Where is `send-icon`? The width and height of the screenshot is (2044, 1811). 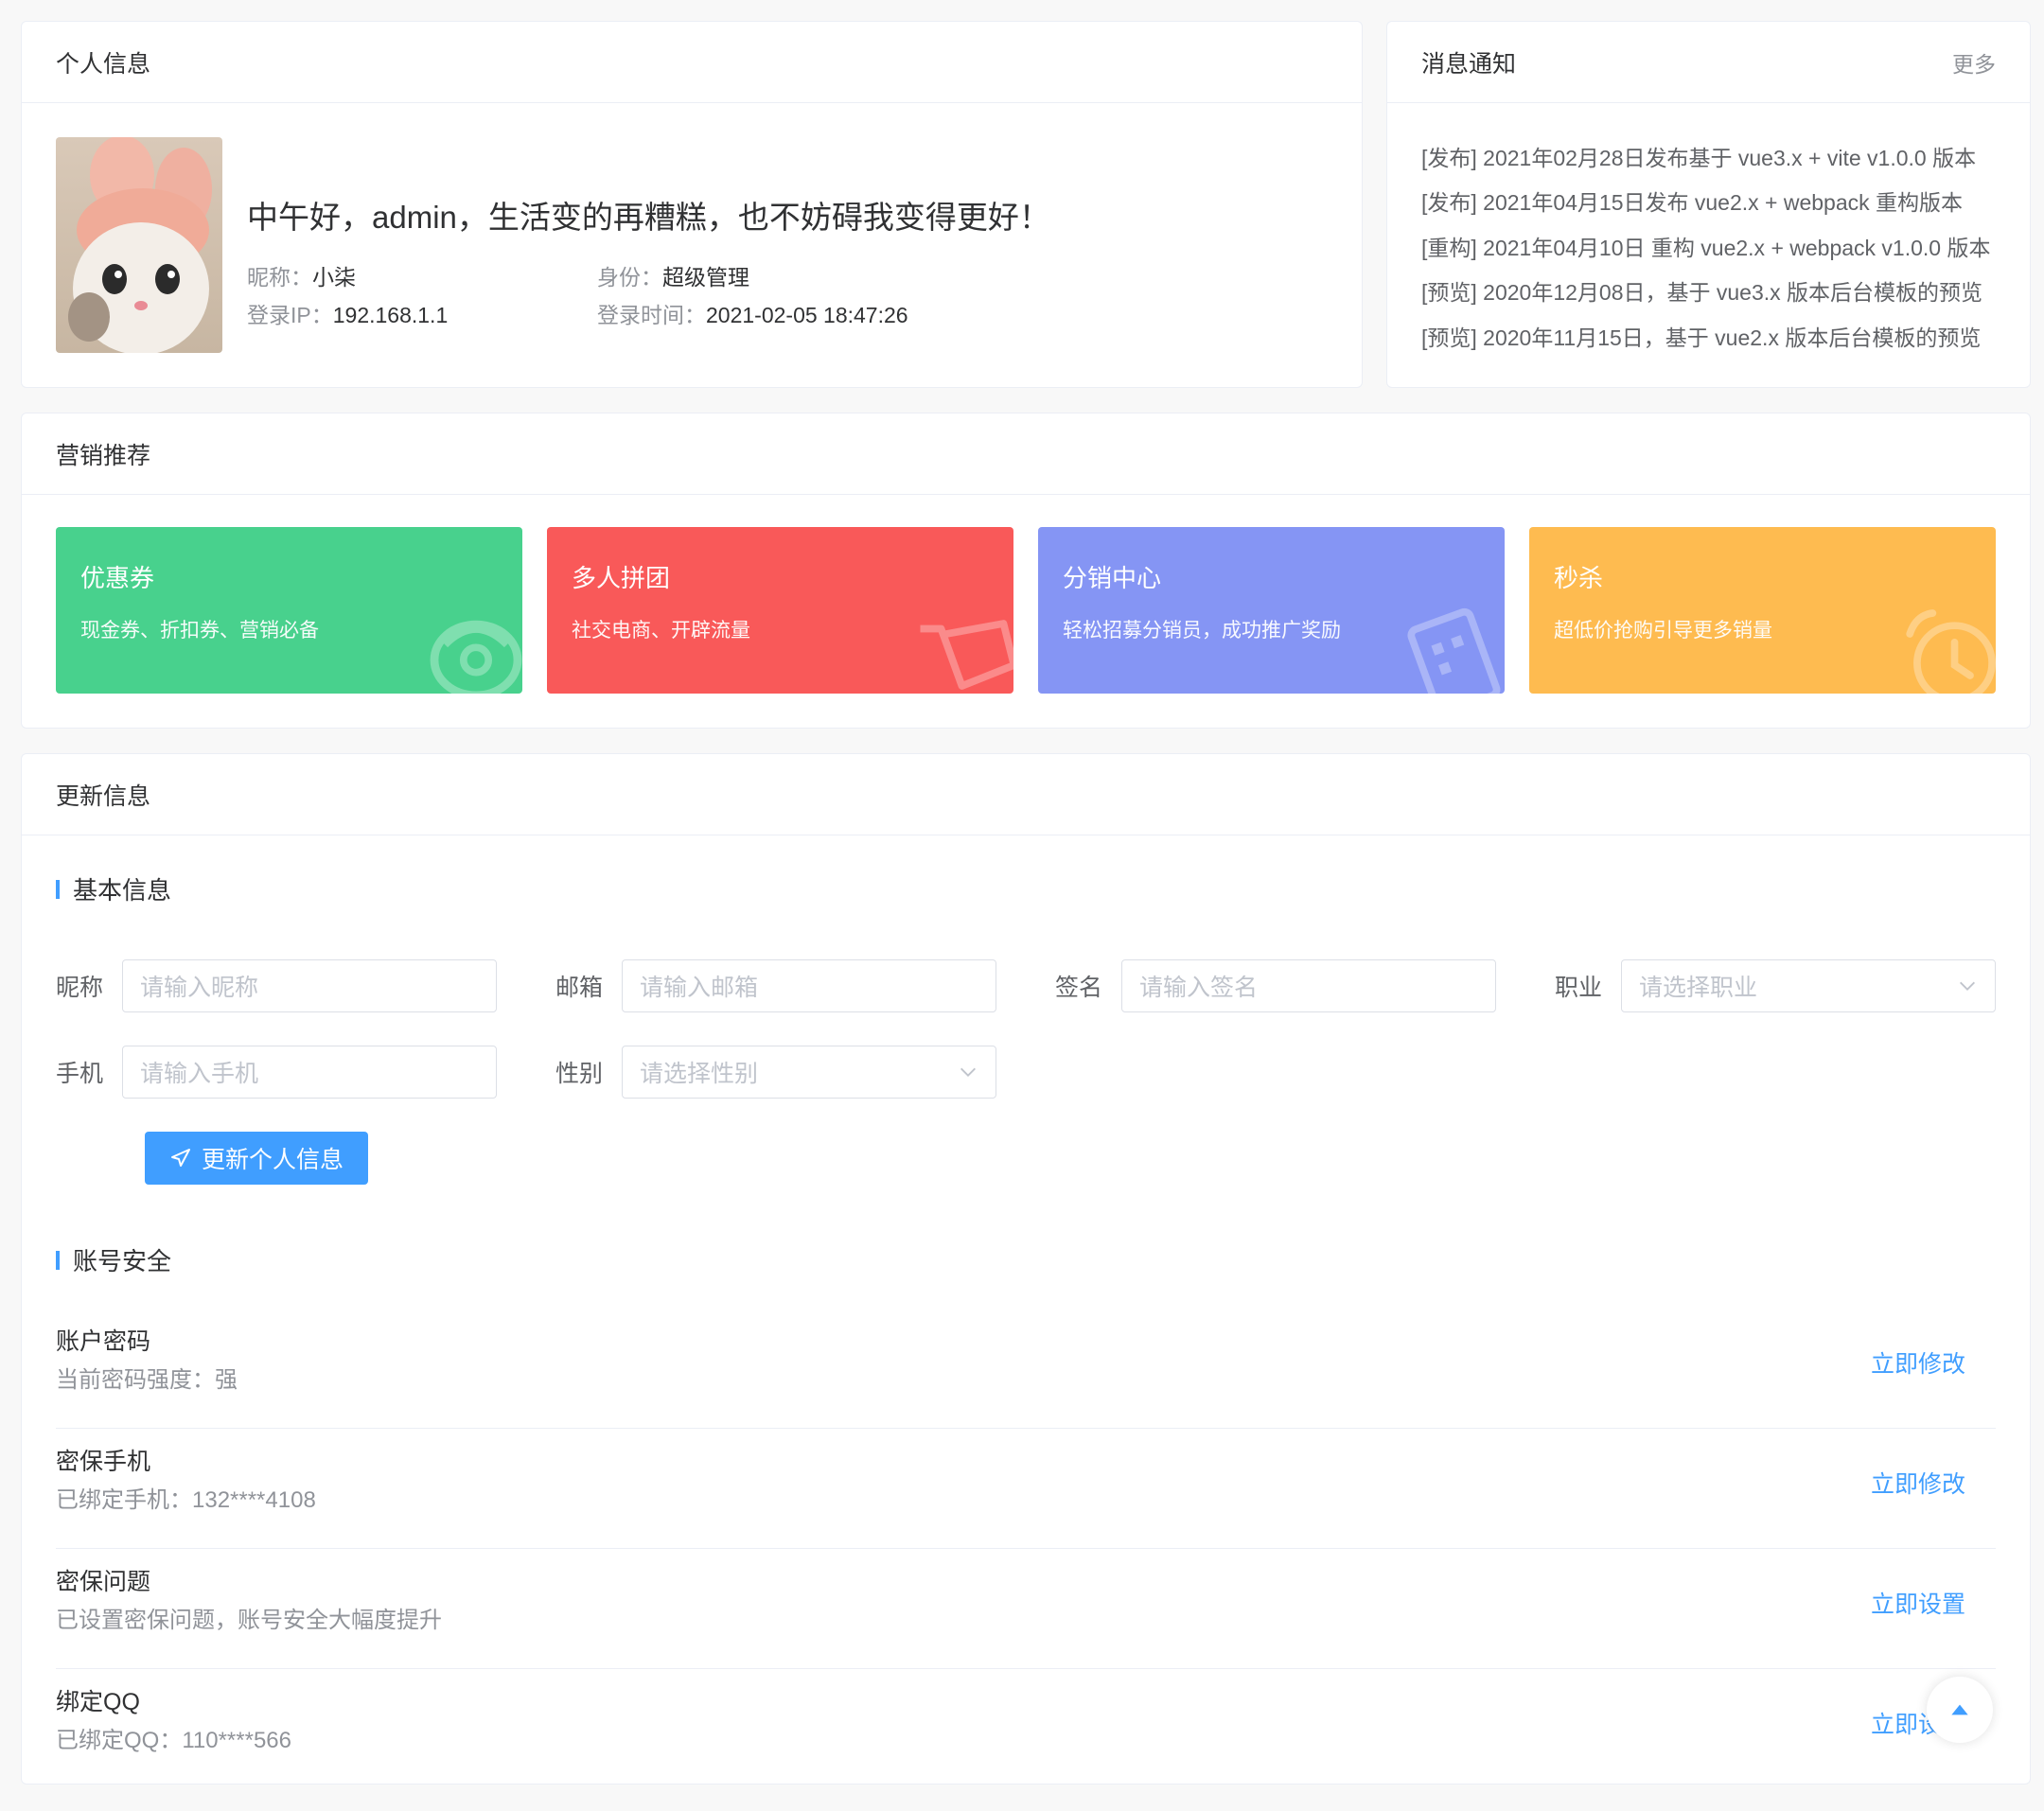 send-icon is located at coordinates (180, 1158).